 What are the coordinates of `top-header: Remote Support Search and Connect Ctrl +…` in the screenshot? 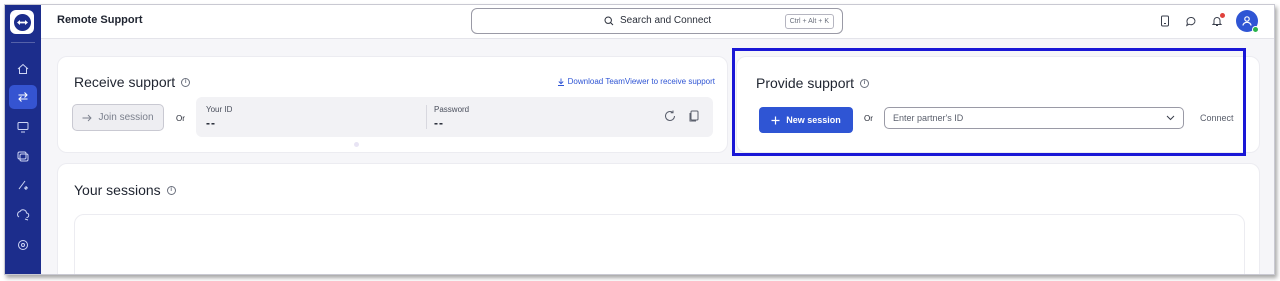 It's located at (657, 22).